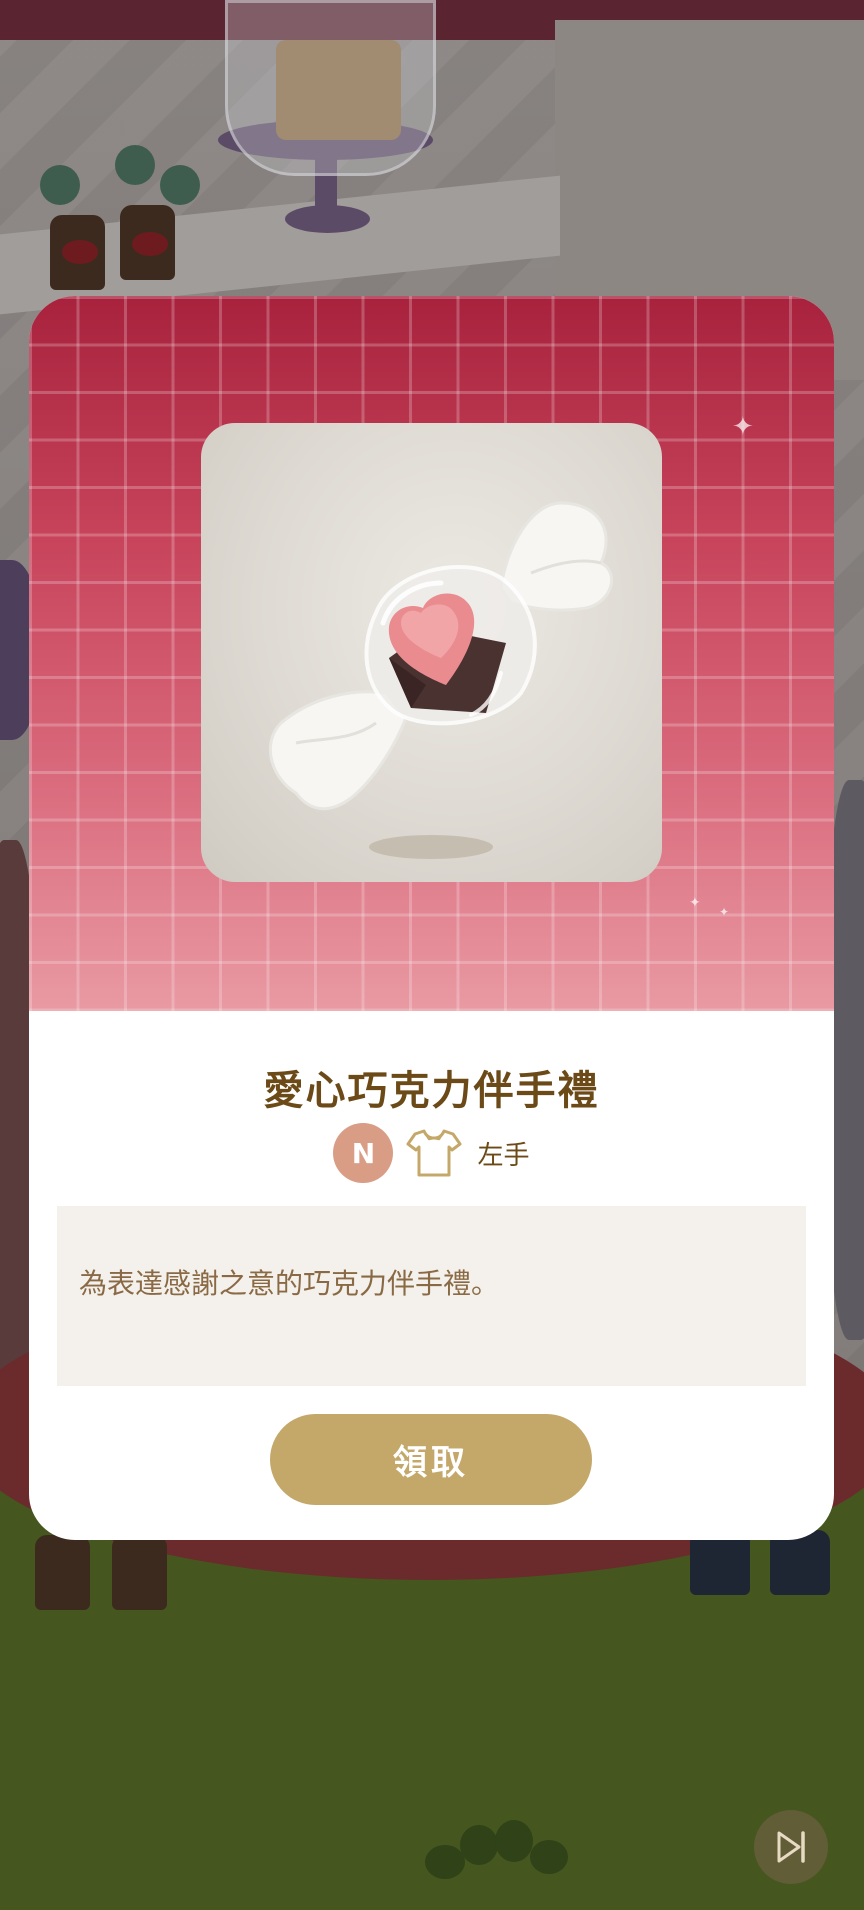  I want to click on item-image-frame, so click(431, 652).